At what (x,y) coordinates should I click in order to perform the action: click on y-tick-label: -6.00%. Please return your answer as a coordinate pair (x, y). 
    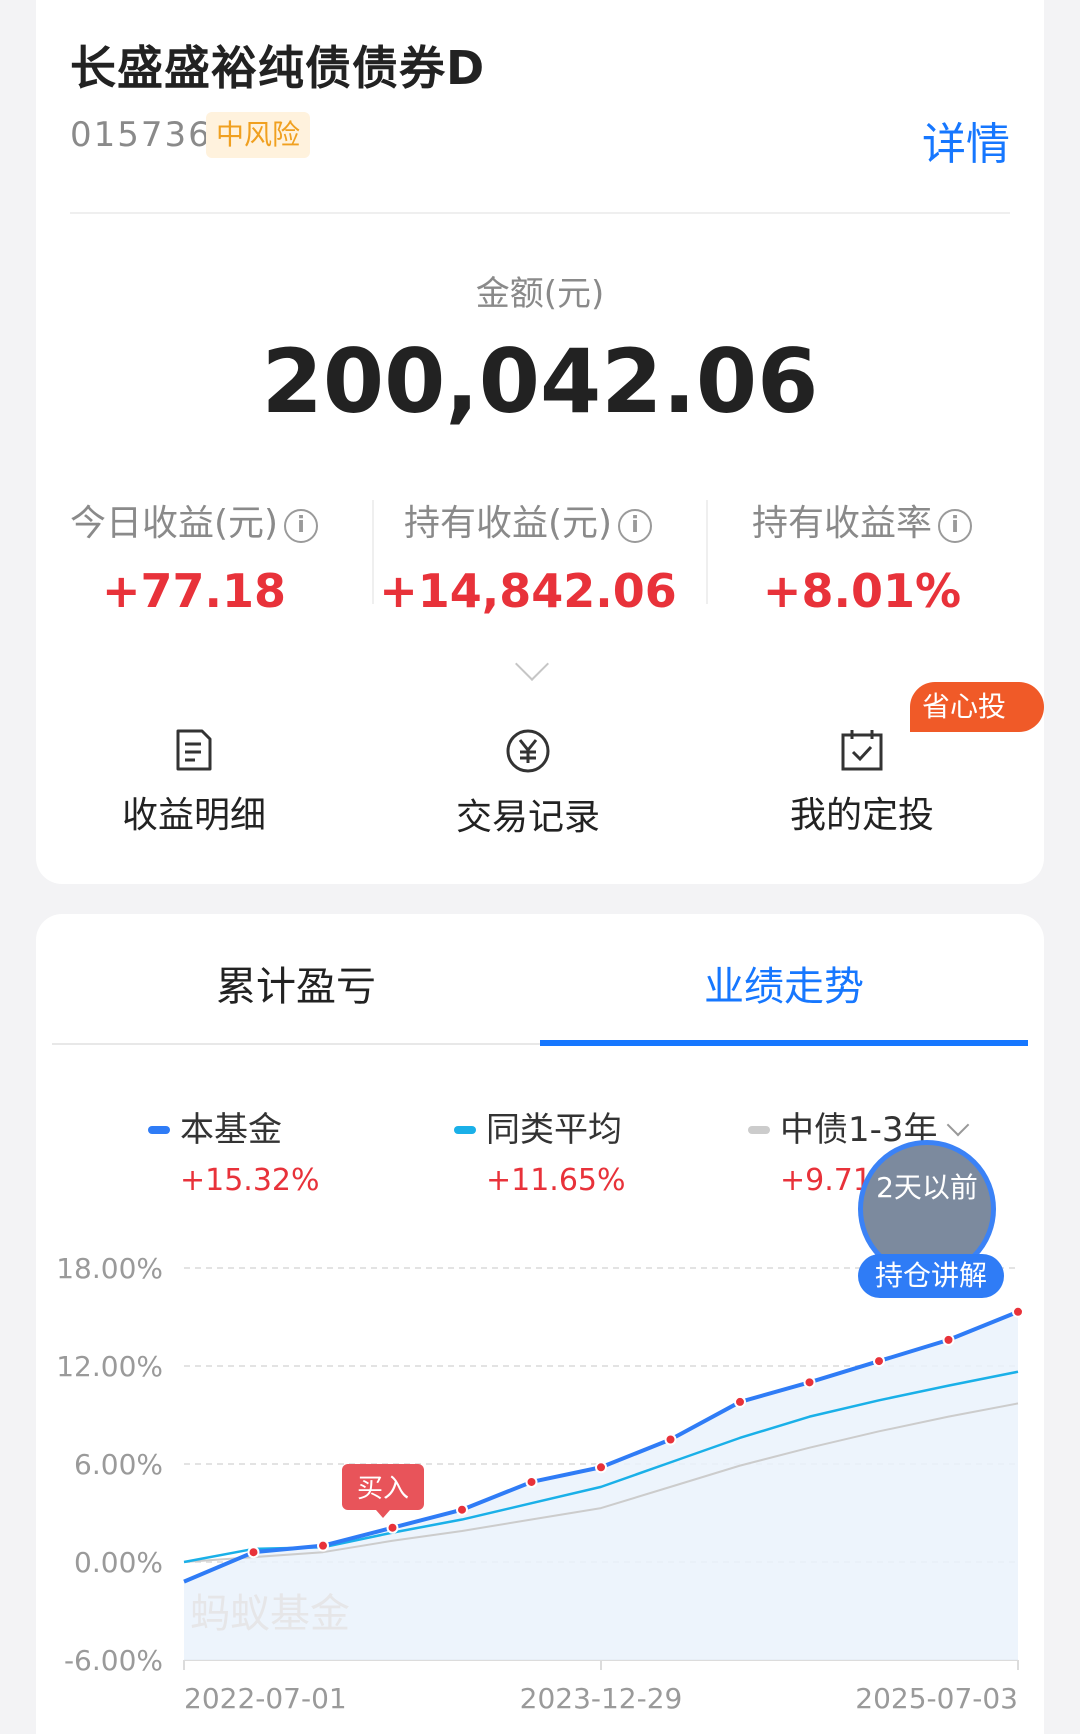
    Looking at the image, I should click on (113, 1660).